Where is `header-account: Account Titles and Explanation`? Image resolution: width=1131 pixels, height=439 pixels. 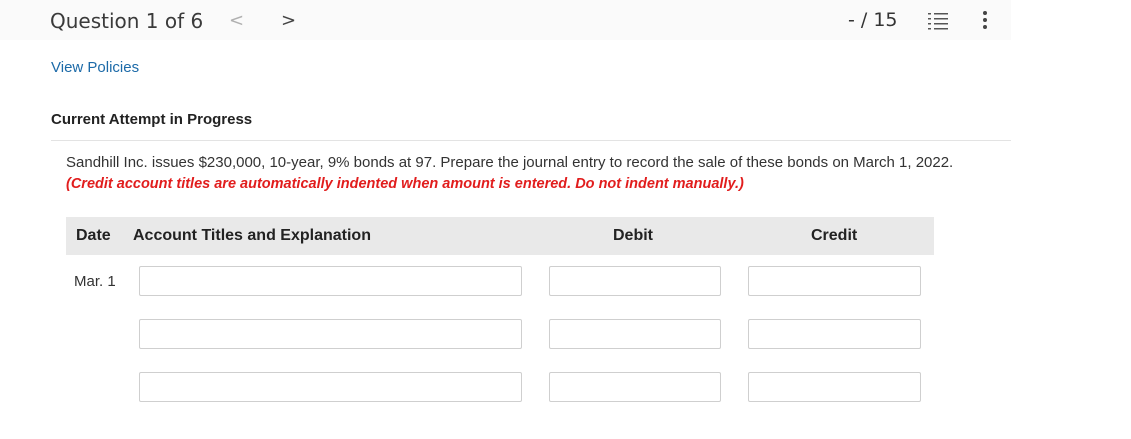 header-account: Account Titles and Explanation is located at coordinates (252, 235).